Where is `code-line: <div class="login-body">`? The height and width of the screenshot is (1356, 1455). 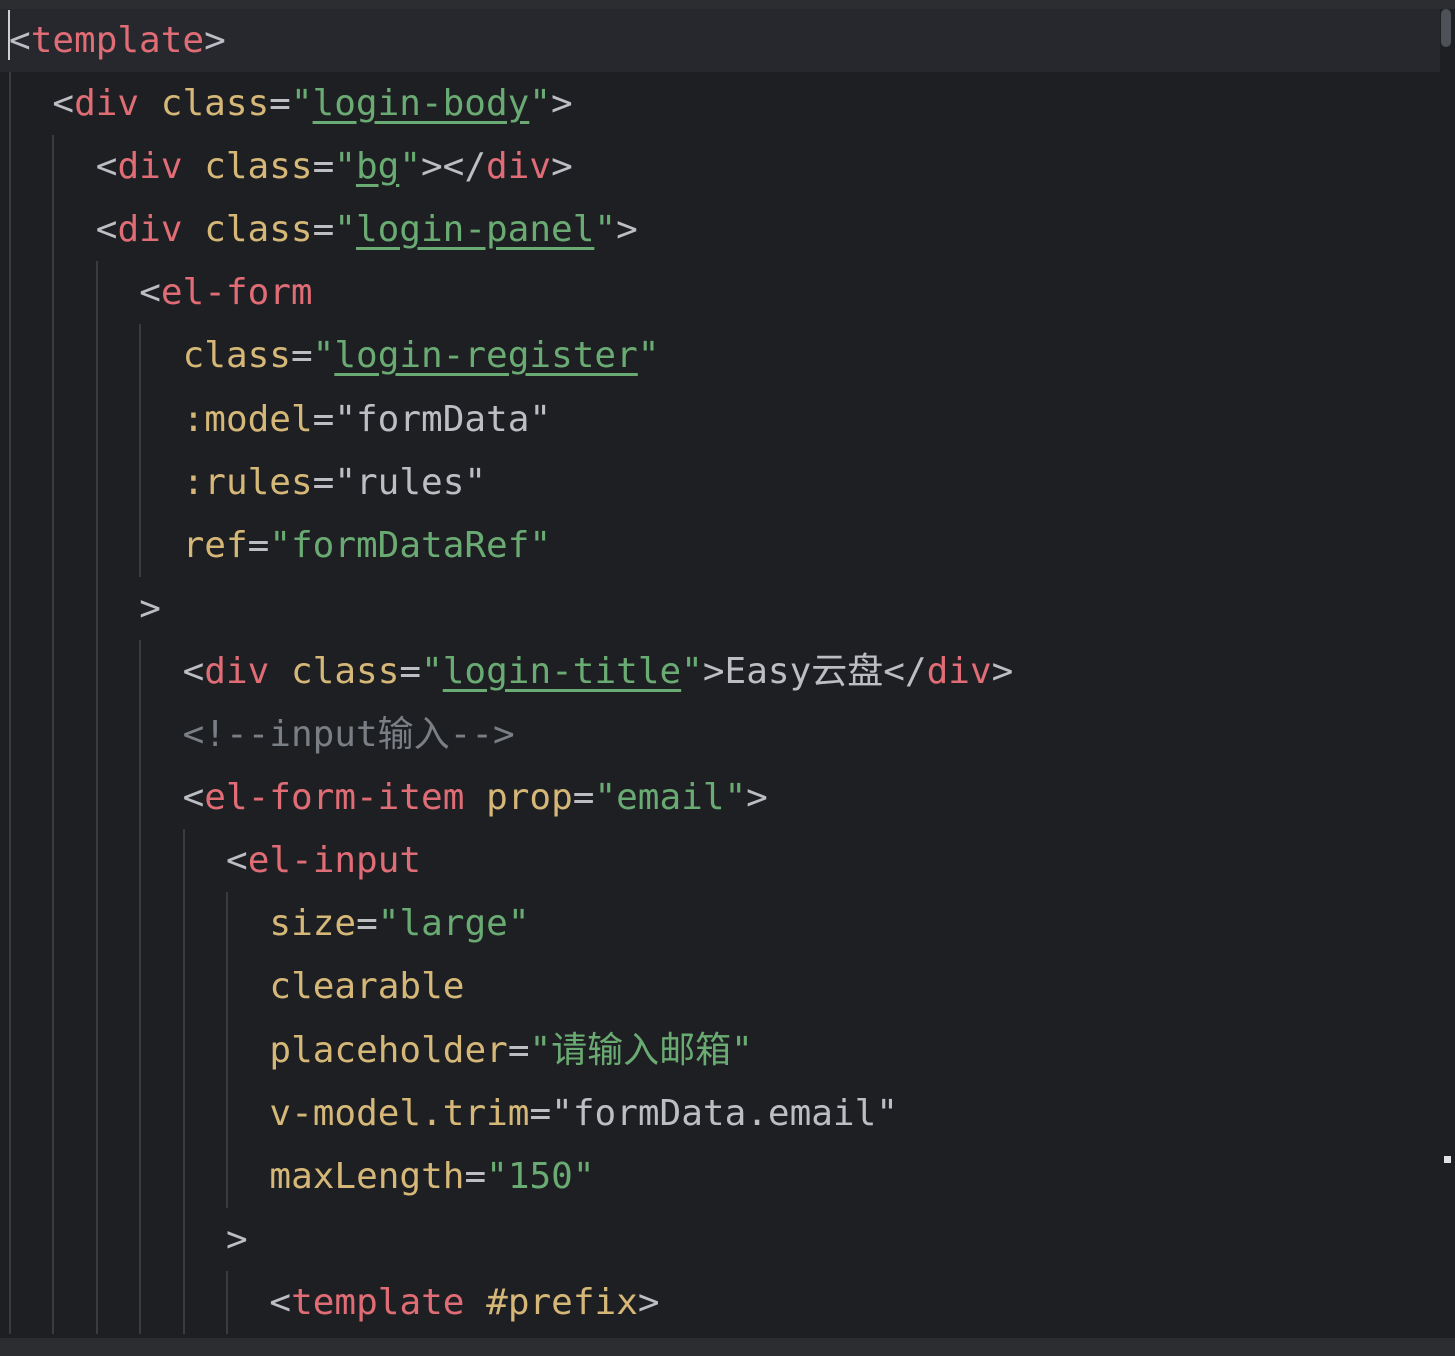 code-line: <div class="login-body"> is located at coordinates (720, 104).